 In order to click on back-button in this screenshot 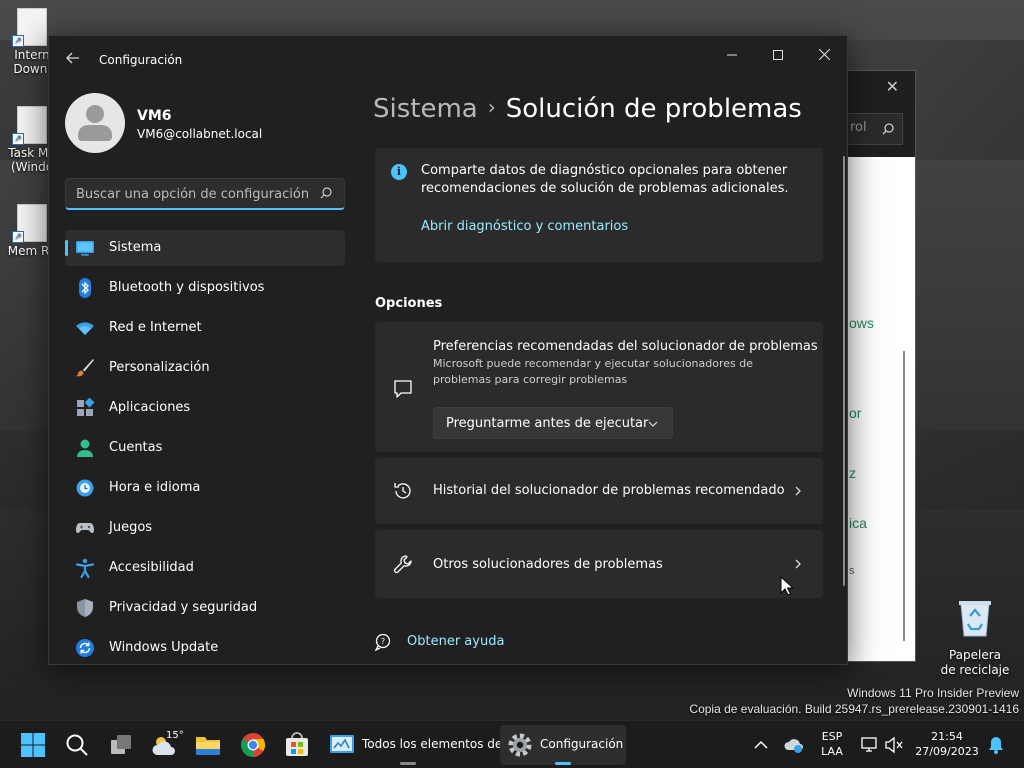, I will do `click(73, 60)`.